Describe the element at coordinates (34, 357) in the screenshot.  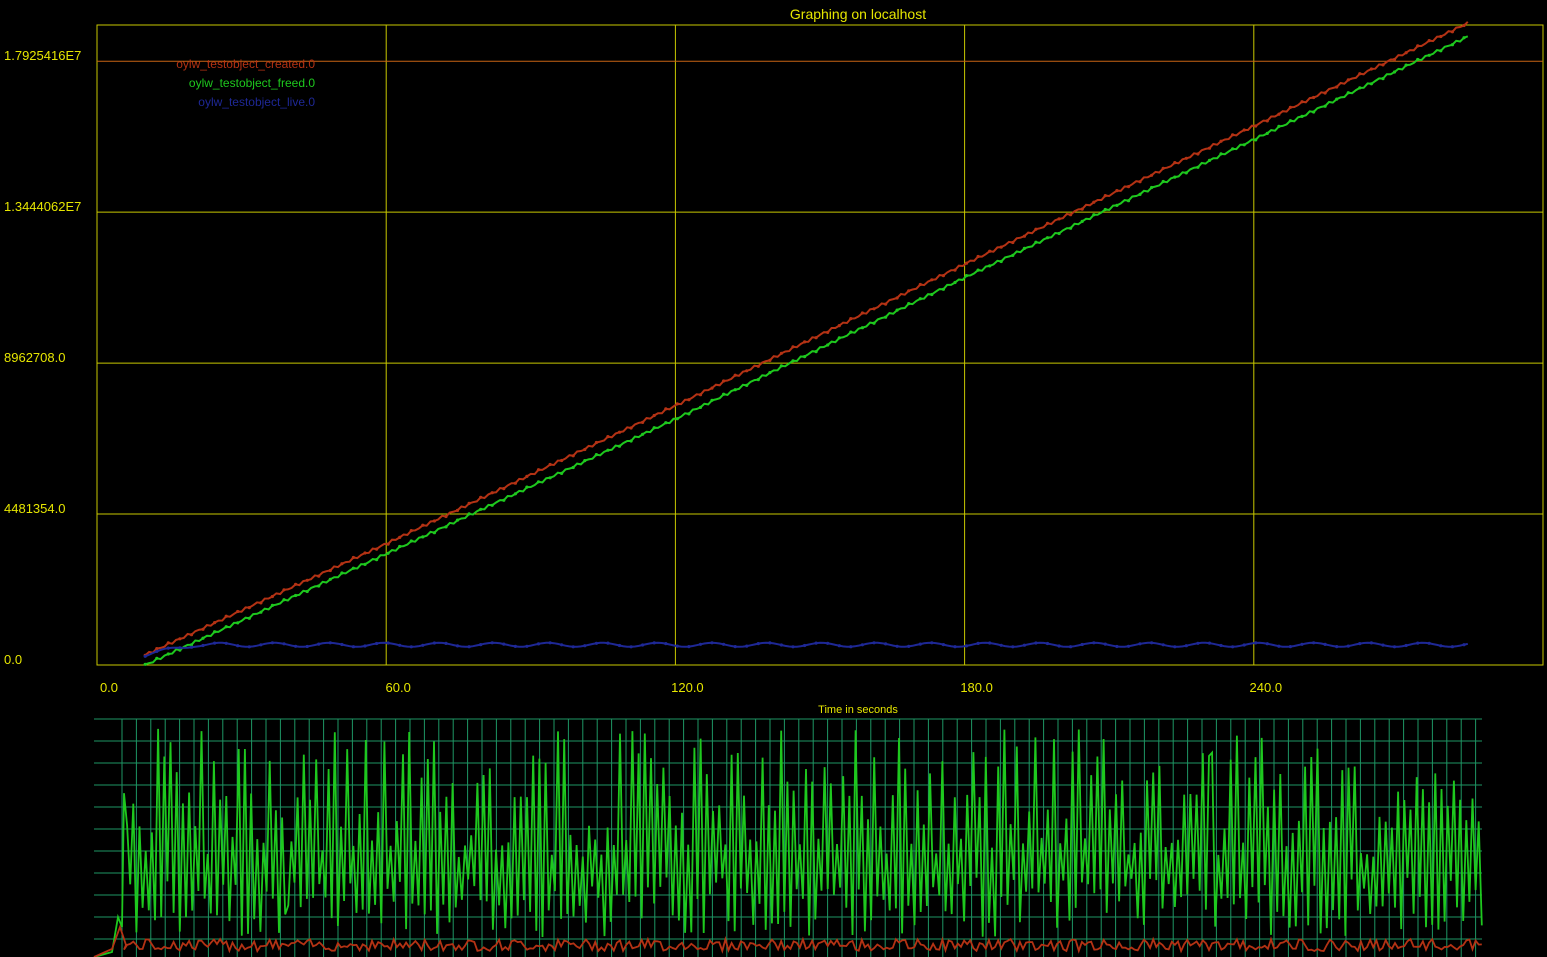
I see `y-tick-label: 8962708.0` at that location.